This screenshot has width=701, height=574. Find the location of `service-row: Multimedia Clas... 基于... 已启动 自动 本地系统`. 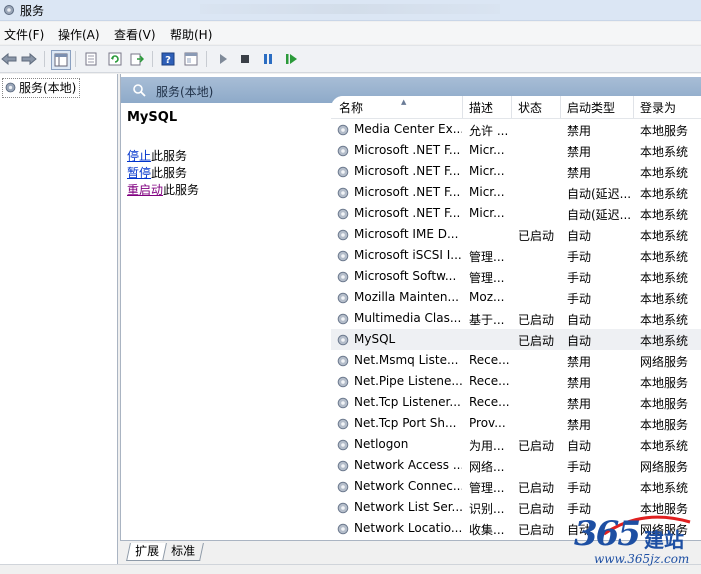

service-row: Multimedia Clas... 基于... 已启动 自动 本地系统 is located at coordinates (516, 318).